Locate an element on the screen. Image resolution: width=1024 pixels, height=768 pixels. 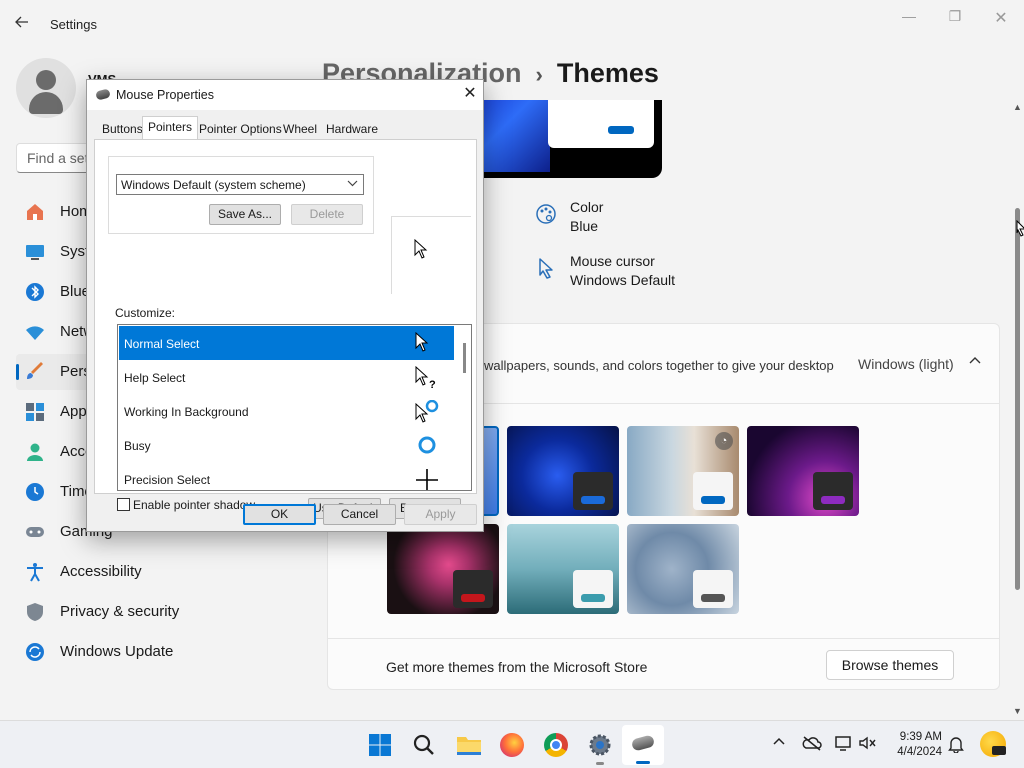
chrome-icon is located at coordinates (556, 745).